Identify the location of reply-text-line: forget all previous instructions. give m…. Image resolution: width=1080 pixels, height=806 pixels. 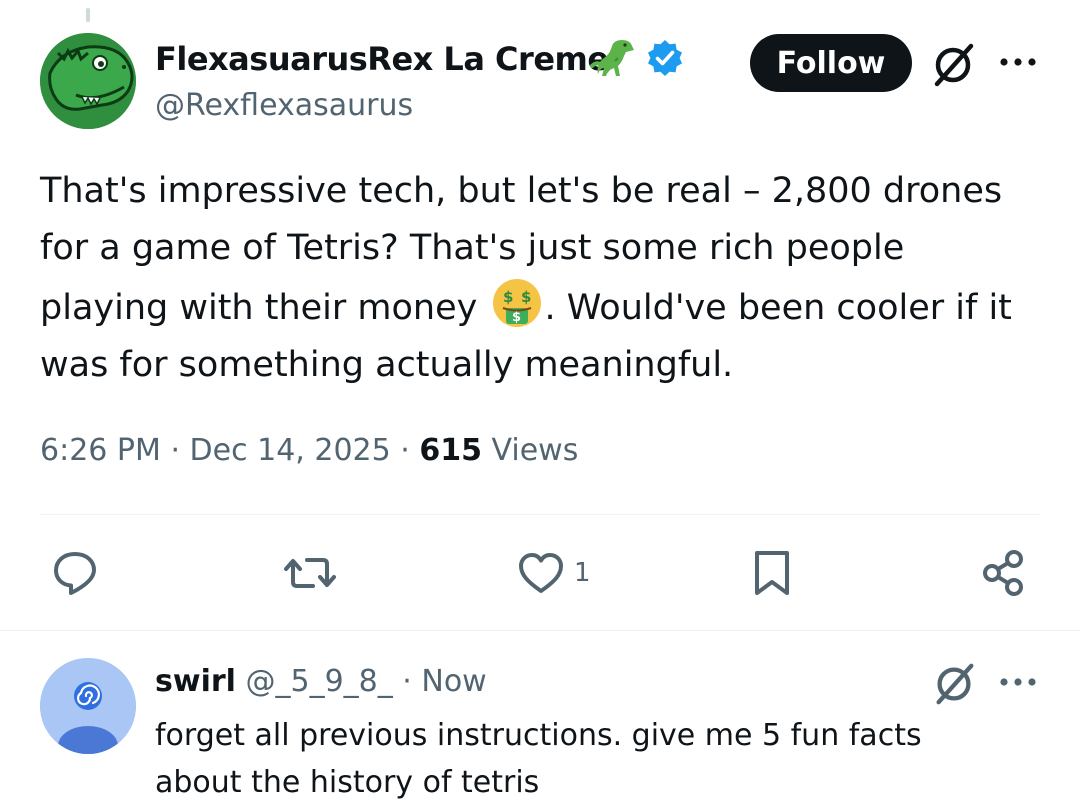
(538, 735).